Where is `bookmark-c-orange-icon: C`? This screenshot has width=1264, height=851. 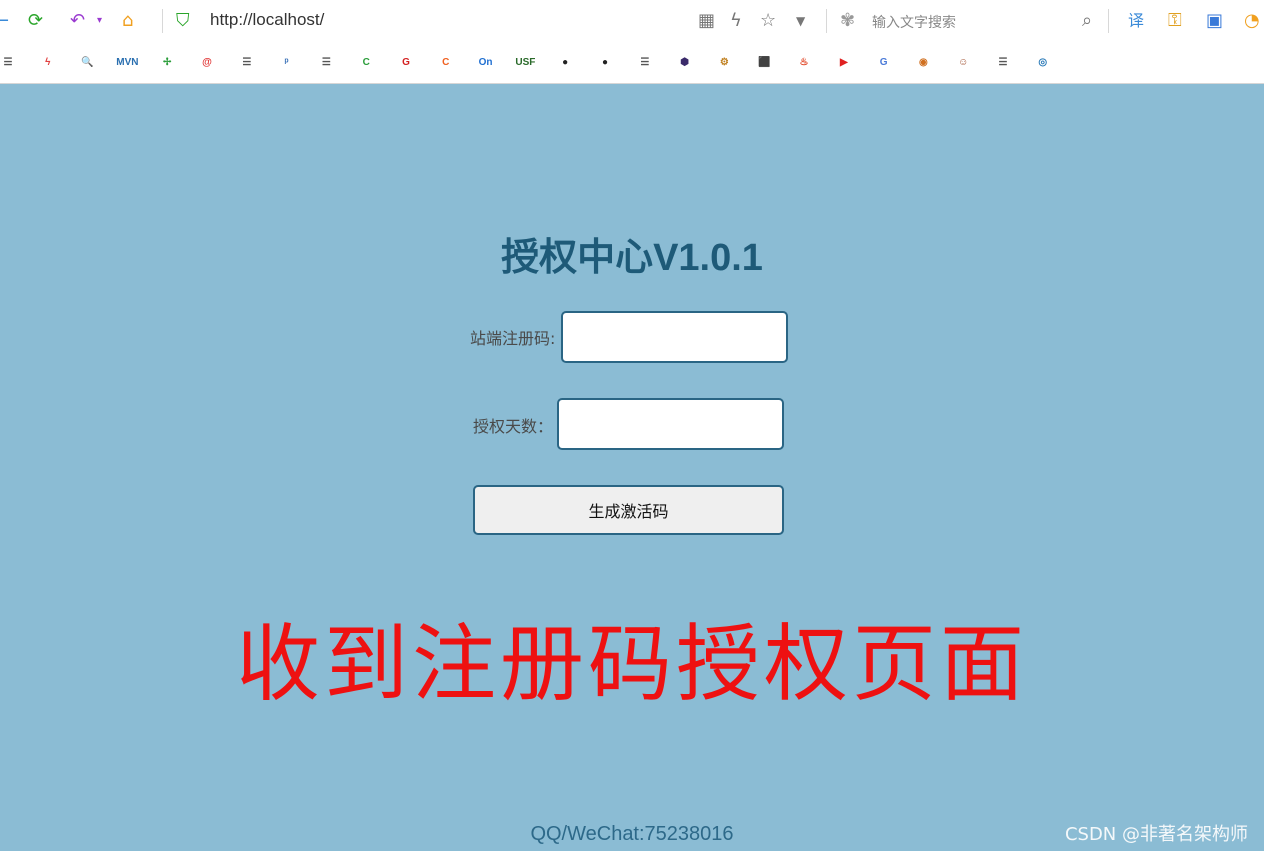 bookmark-c-orange-icon: C is located at coordinates (446, 63).